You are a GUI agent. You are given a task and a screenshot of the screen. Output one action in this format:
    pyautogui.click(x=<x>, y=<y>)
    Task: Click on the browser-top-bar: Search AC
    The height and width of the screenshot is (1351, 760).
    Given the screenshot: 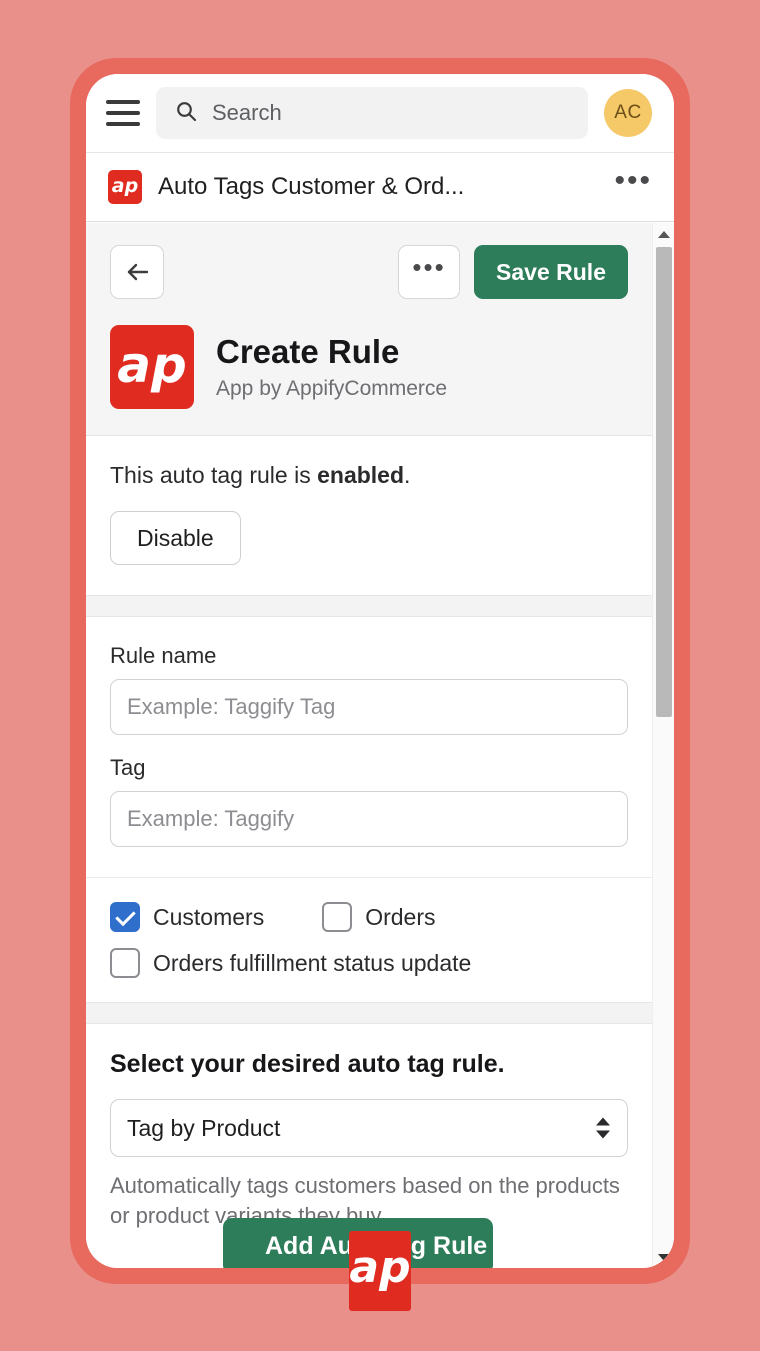 What is the action you would take?
    pyautogui.click(x=380, y=113)
    